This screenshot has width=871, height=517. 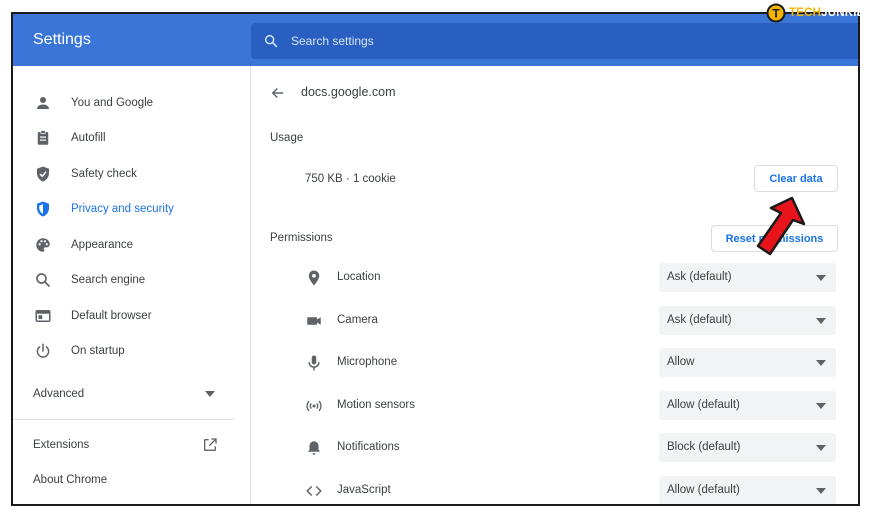 What do you see at coordinates (314, 406) in the screenshot?
I see `motion-sensor-icon` at bounding box center [314, 406].